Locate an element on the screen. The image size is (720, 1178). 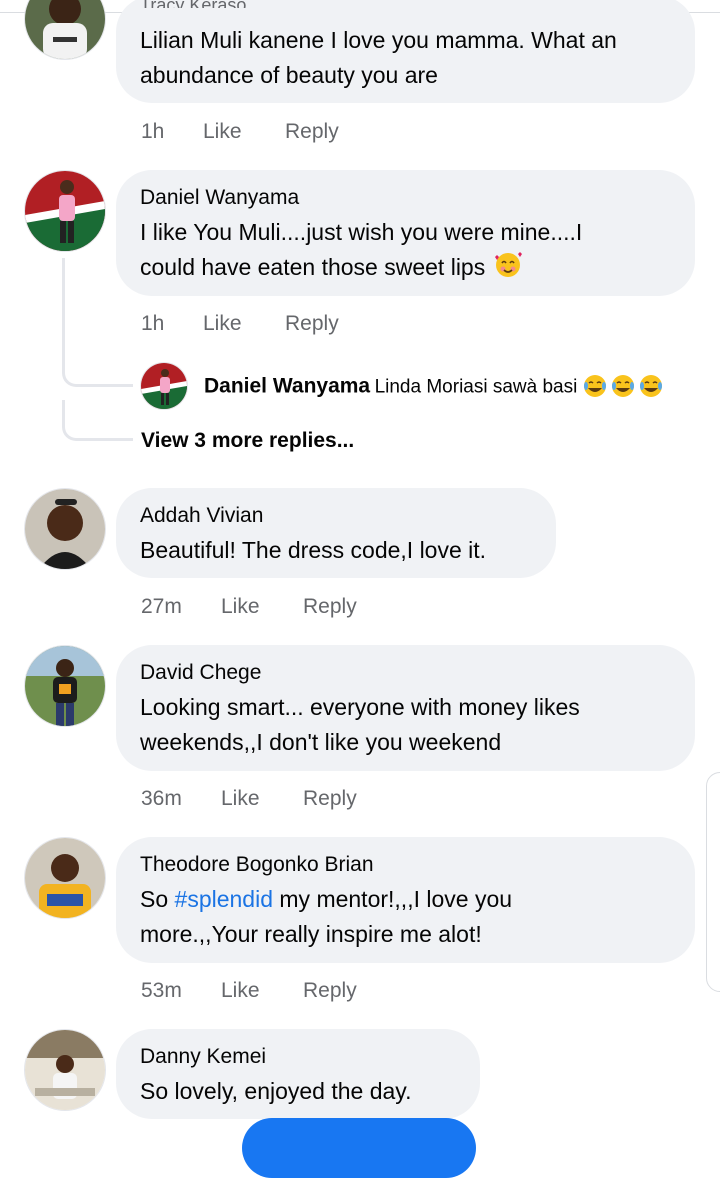
floating-action-button is located at coordinates (359, 1148).